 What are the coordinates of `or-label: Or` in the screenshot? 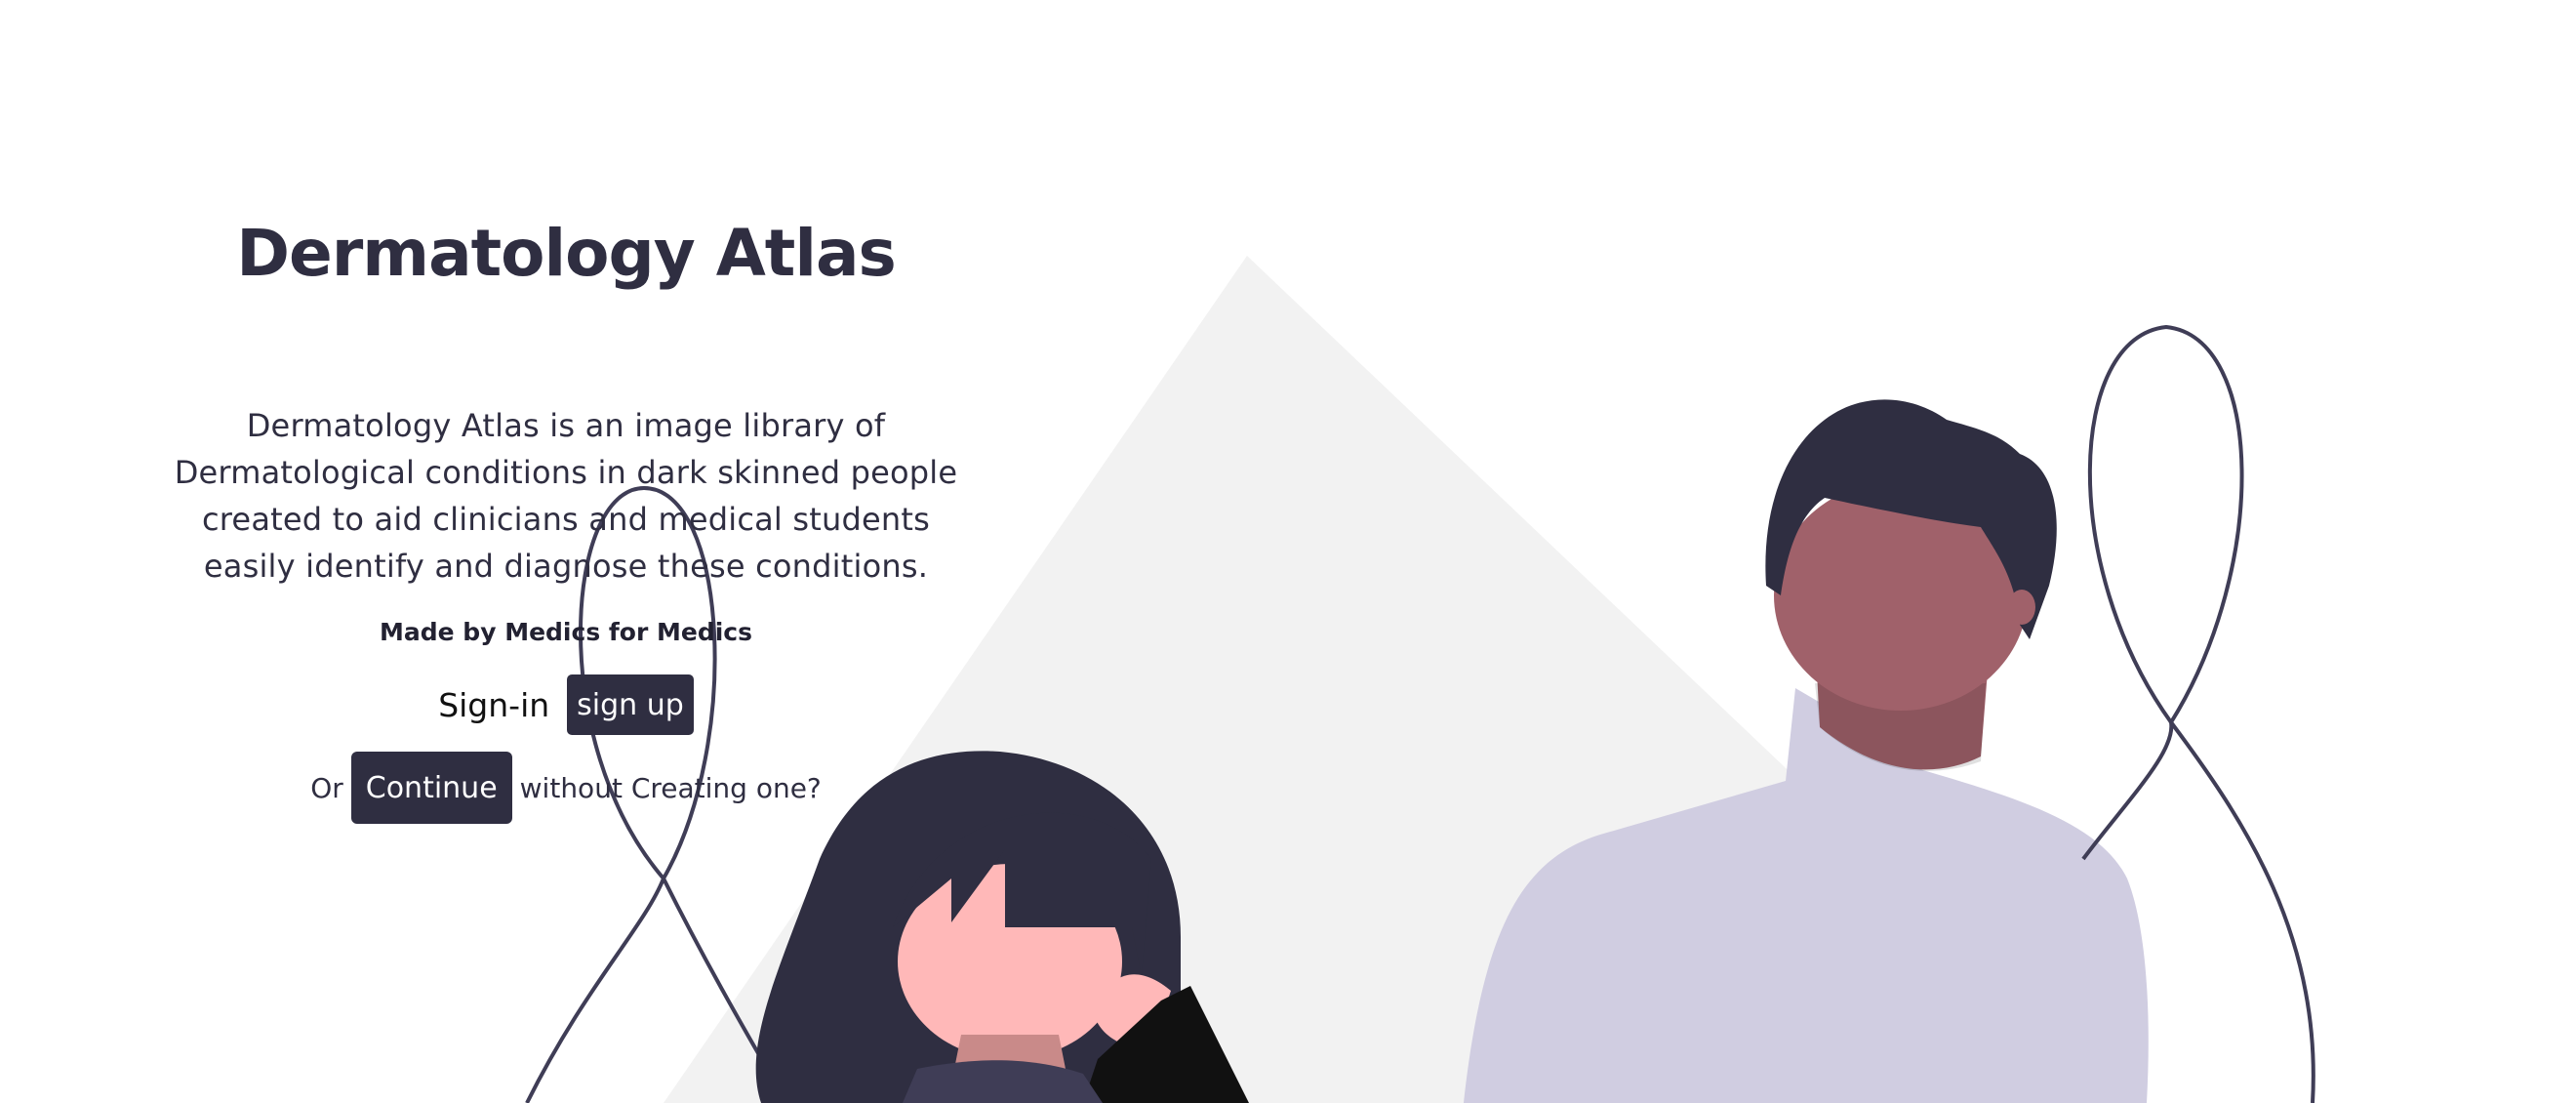 It's located at (326, 787).